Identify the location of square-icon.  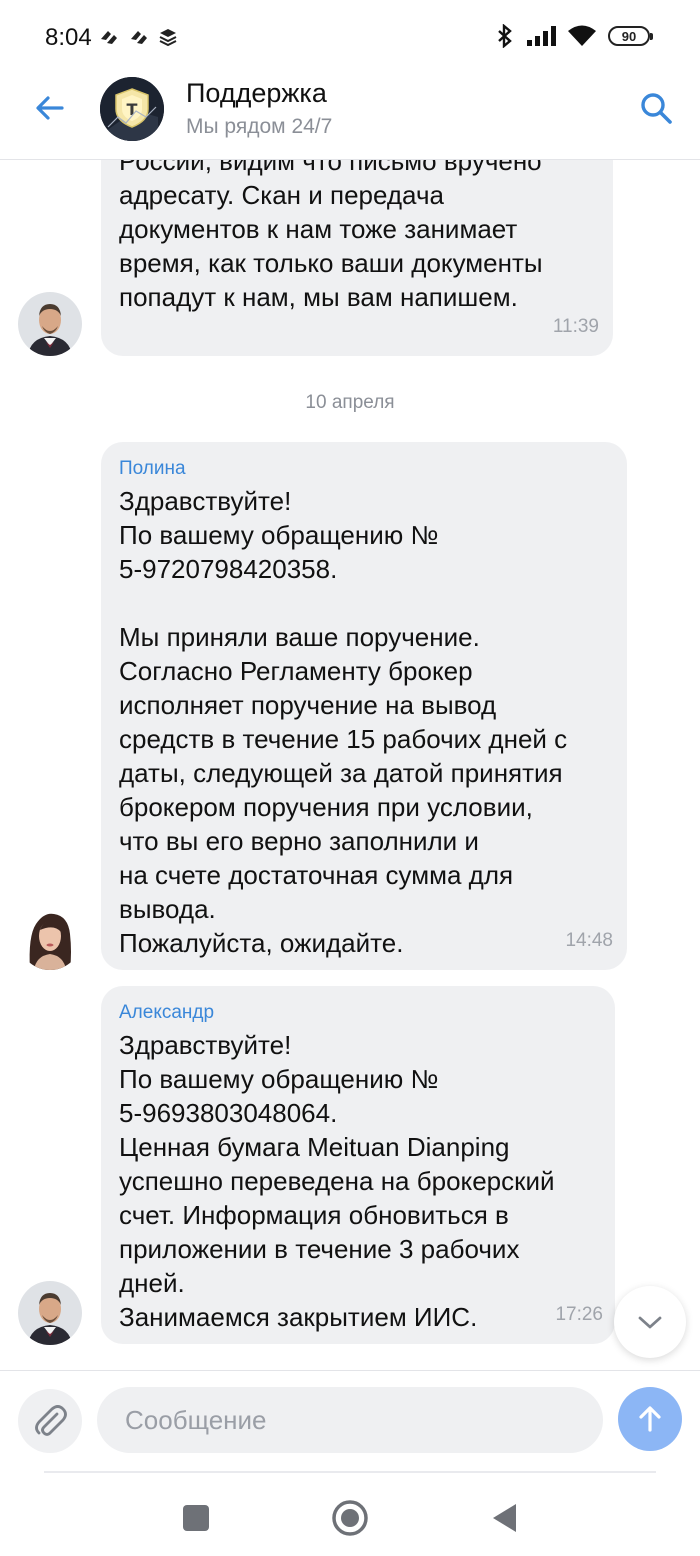
(196, 1518).